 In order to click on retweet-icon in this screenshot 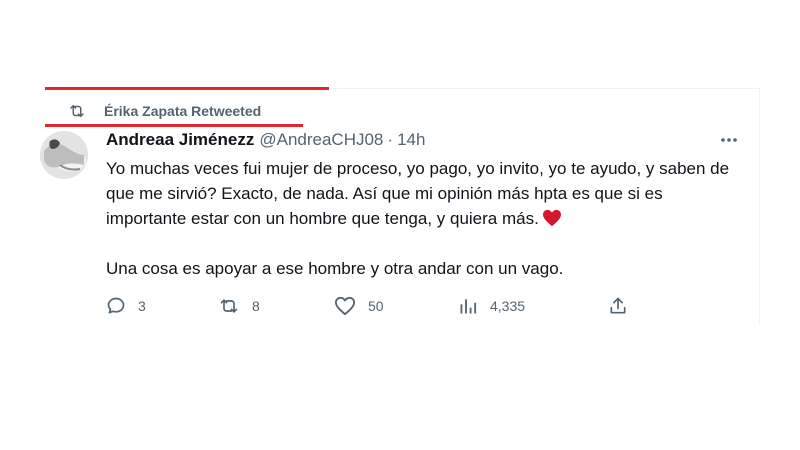, I will do `click(77, 111)`.